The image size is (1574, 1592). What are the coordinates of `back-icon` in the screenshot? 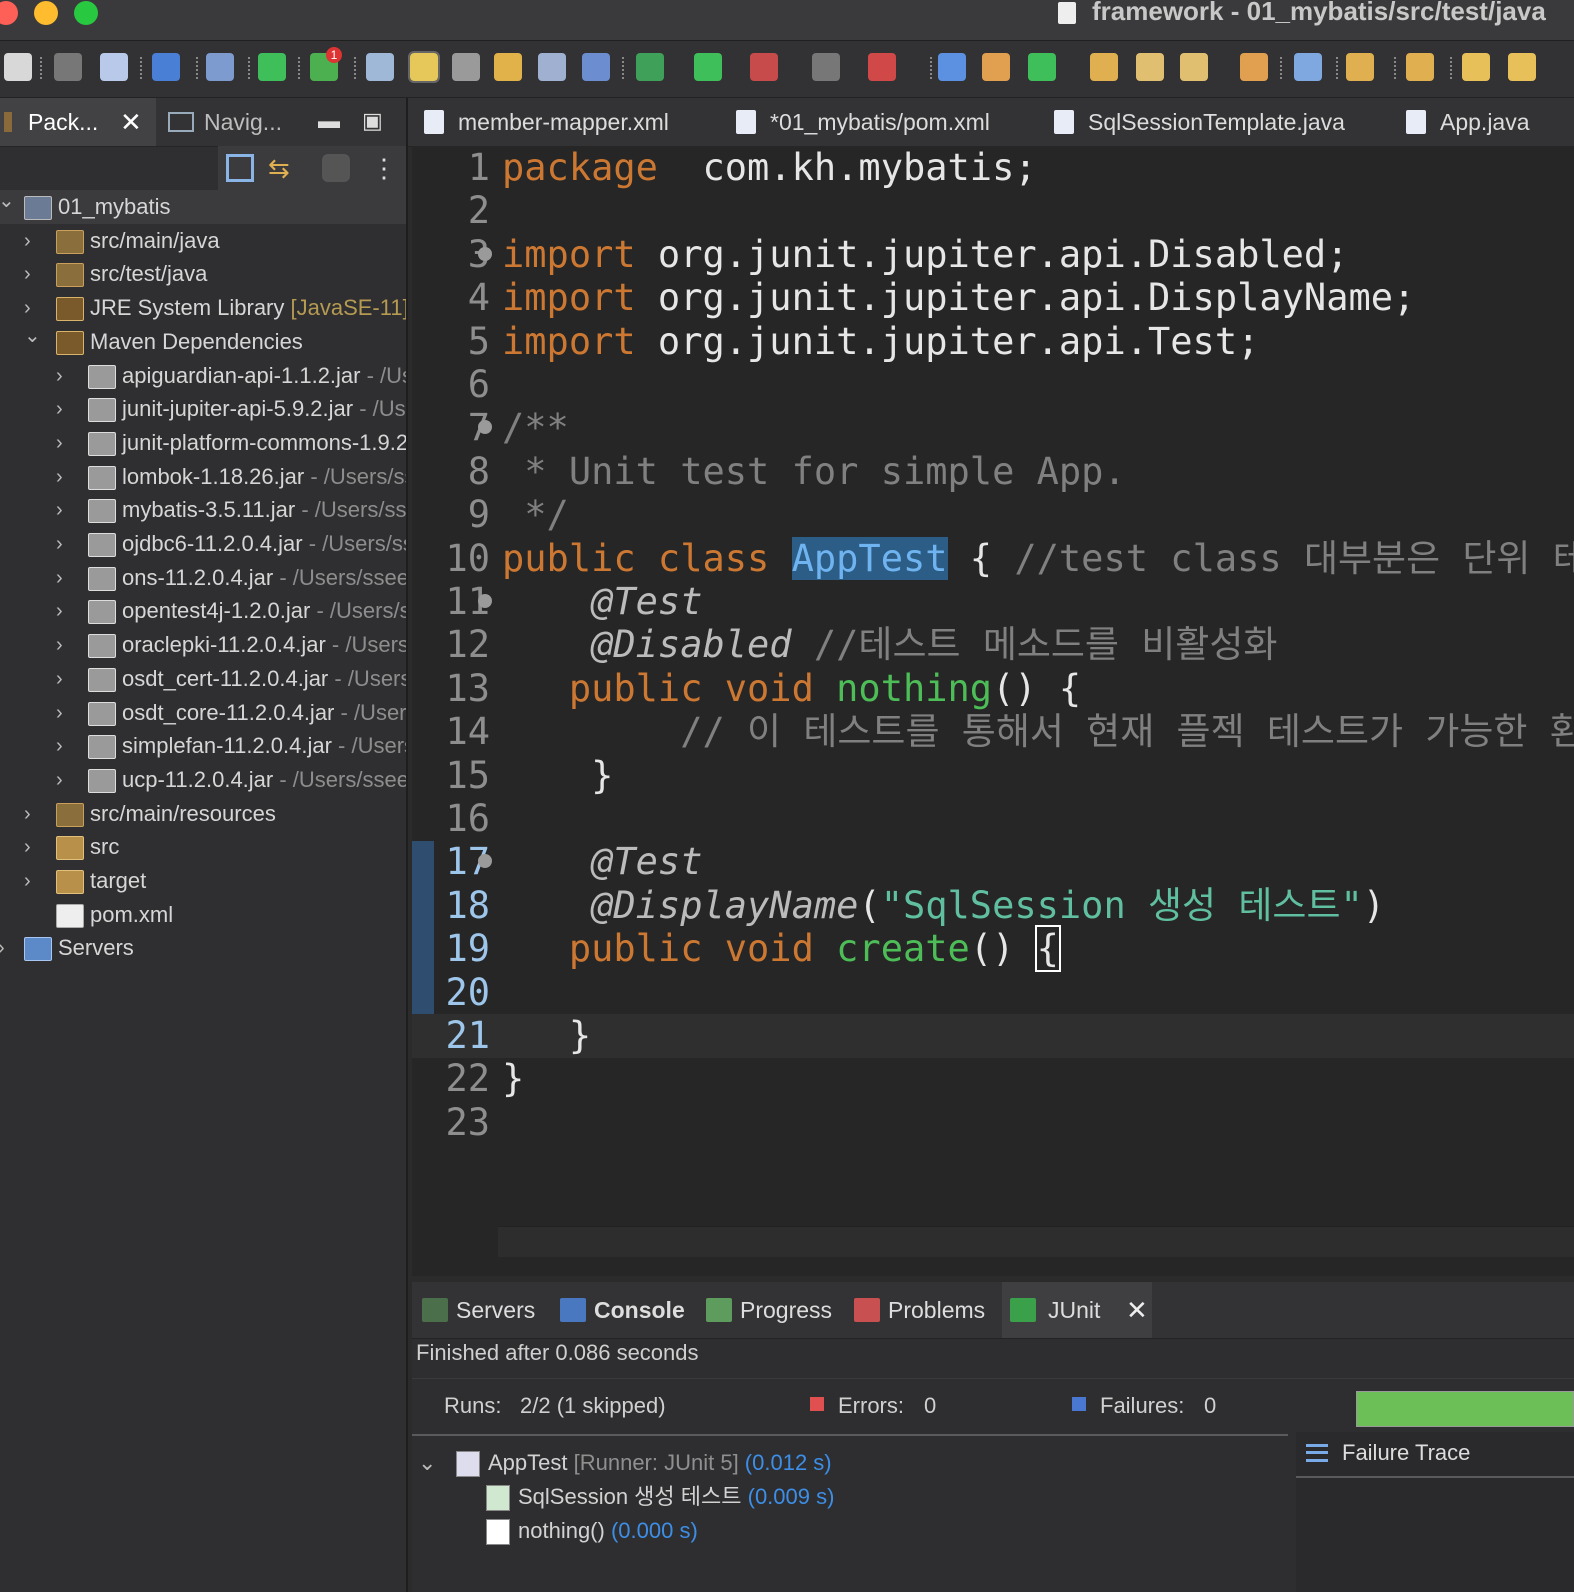 It's located at (1476, 67).